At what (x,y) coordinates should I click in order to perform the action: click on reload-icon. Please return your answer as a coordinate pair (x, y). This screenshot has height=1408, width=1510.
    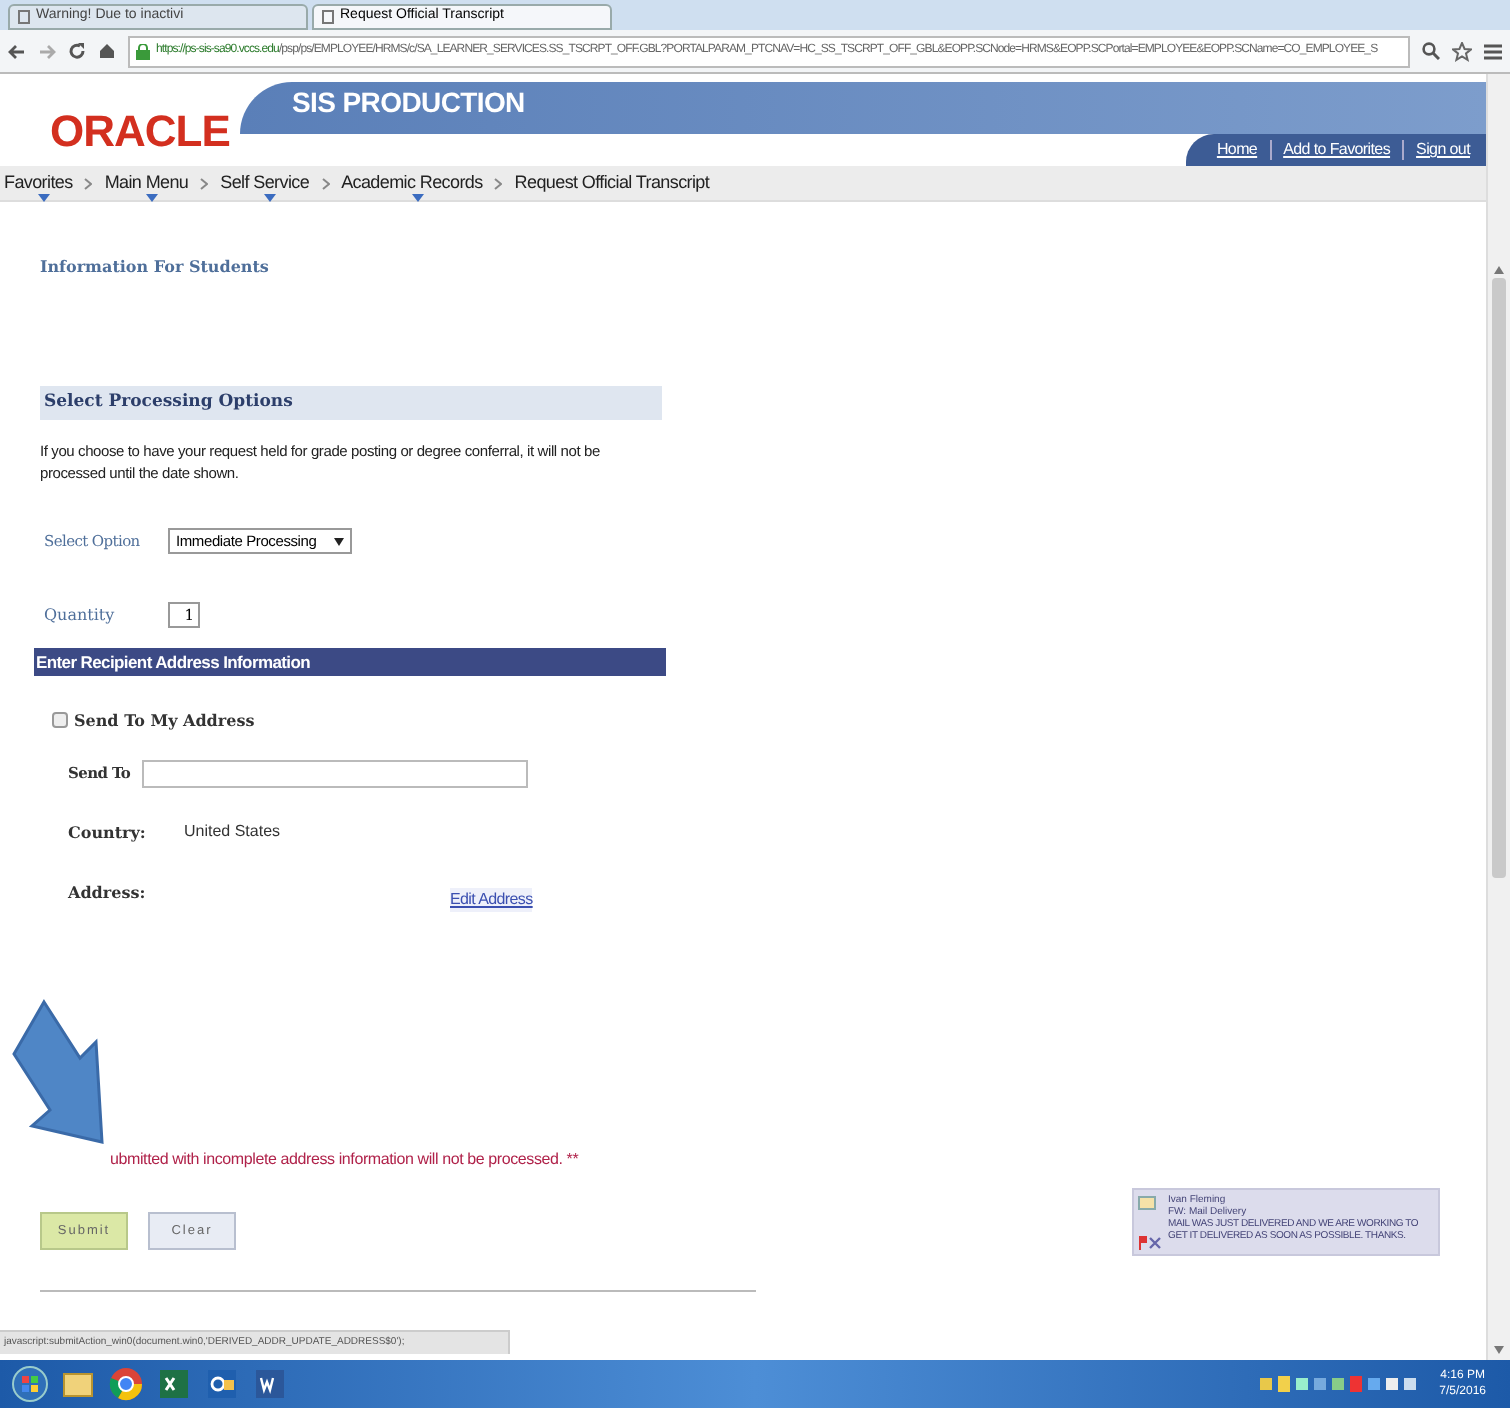
    Looking at the image, I should click on (77, 51).